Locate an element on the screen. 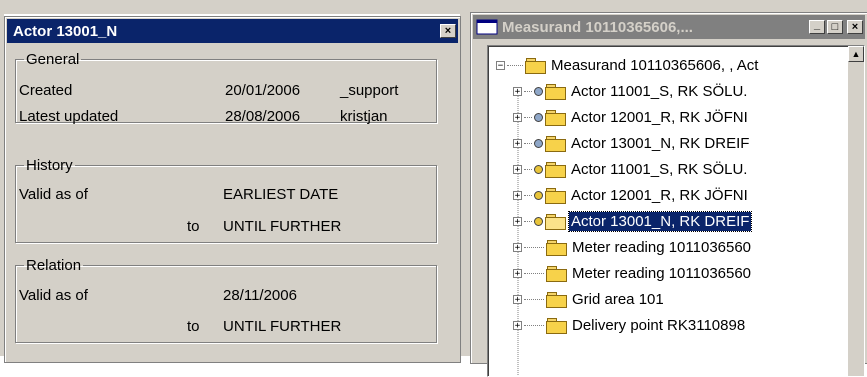  tree-item: + Delivery point RK3110898 is located at coordinates (630, 325).